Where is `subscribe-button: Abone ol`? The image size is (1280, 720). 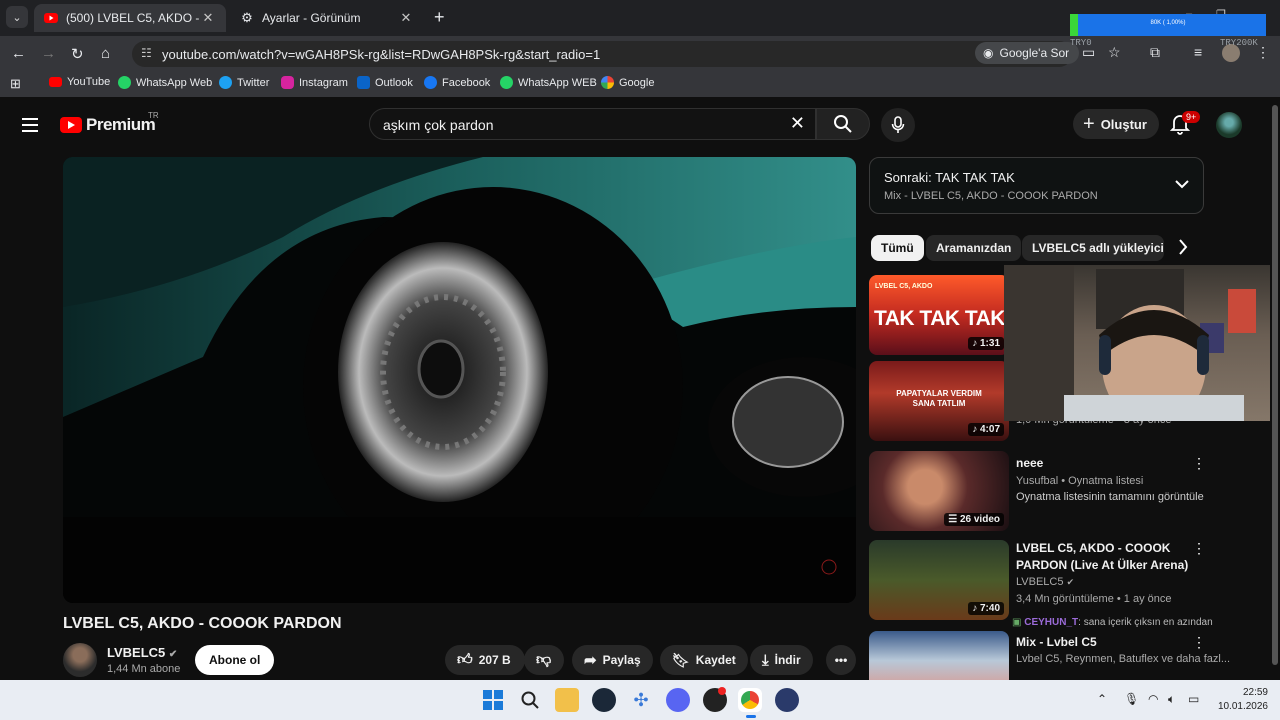
subscribe-button: Abone ol is located at coordinates (235, 660).